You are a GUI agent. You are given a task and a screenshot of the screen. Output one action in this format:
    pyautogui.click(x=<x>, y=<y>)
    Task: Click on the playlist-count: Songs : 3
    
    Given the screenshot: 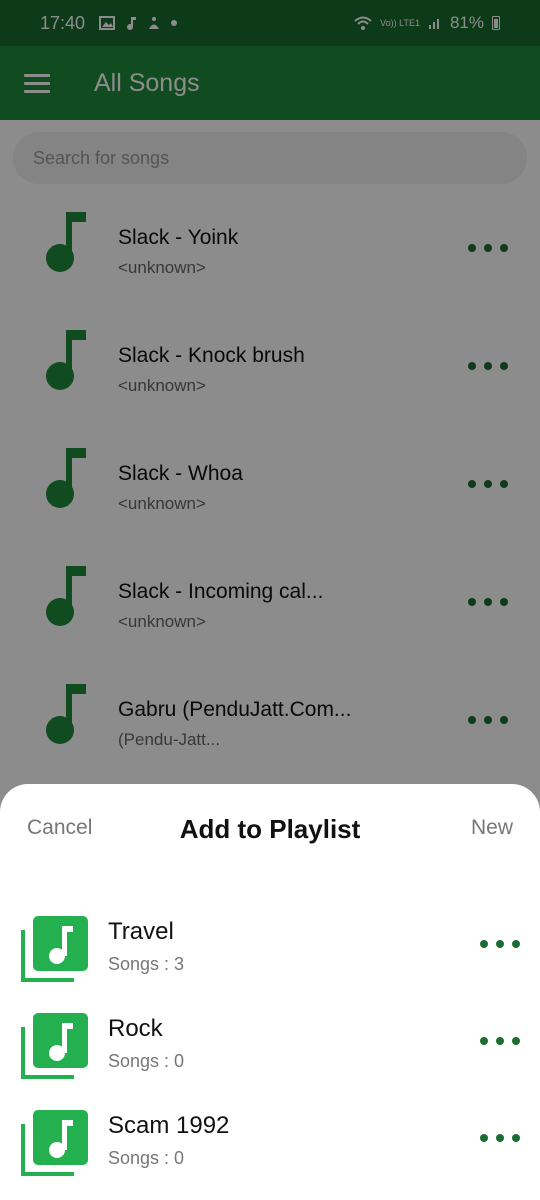 What is the action you would take?
    pyautogui.click(x=146, y=964)
    